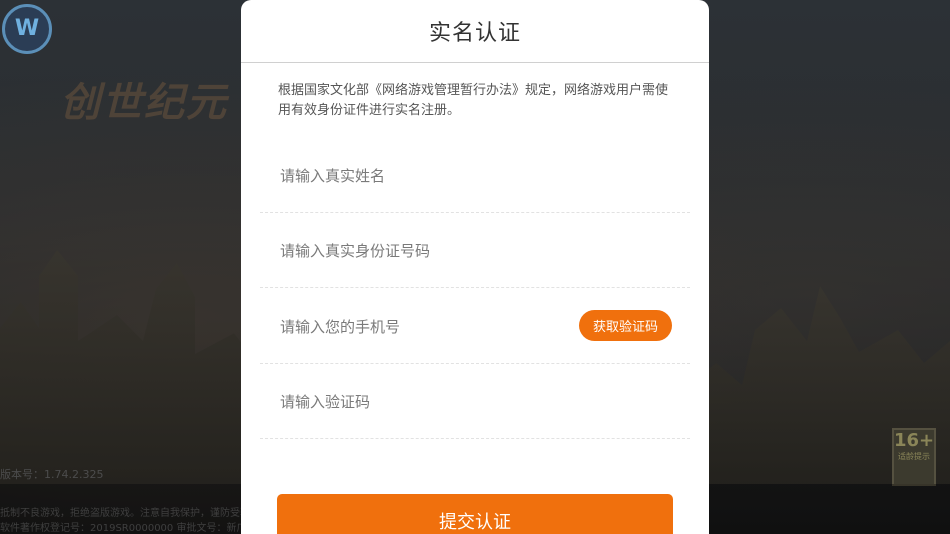 This screenshot has width=950, height=534. What do you see at coordinates (420, 250) in the screenshot?
I see `id-number-input` at bounding box center [420, 250].